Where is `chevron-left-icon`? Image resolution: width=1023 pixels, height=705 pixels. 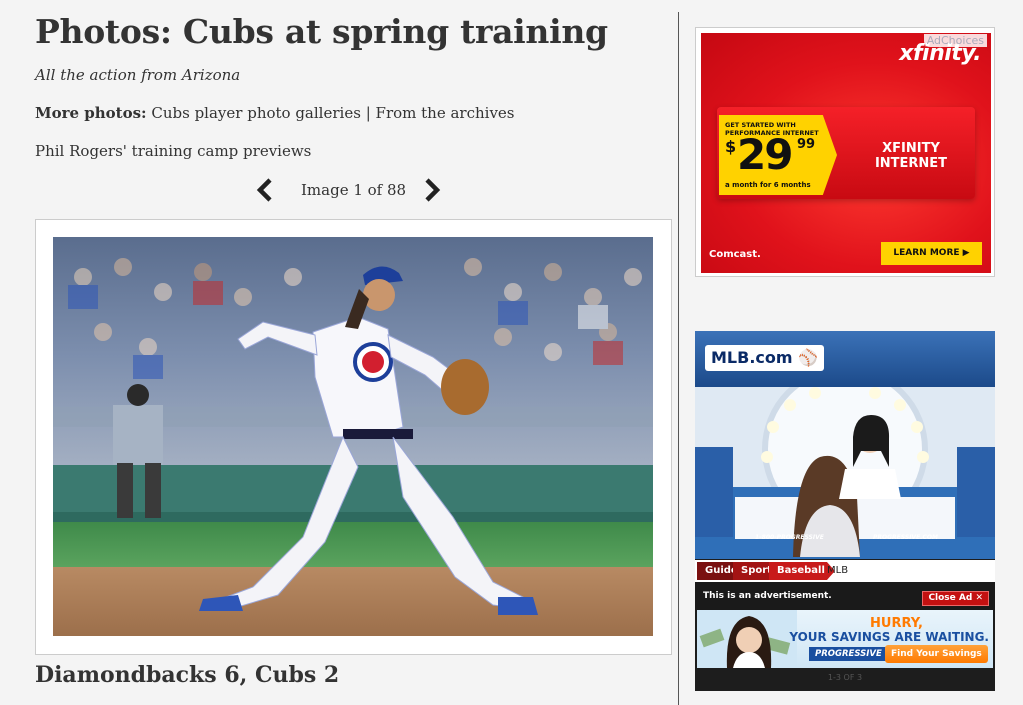
chevron-left-icon is located at coordinates (264, 190).